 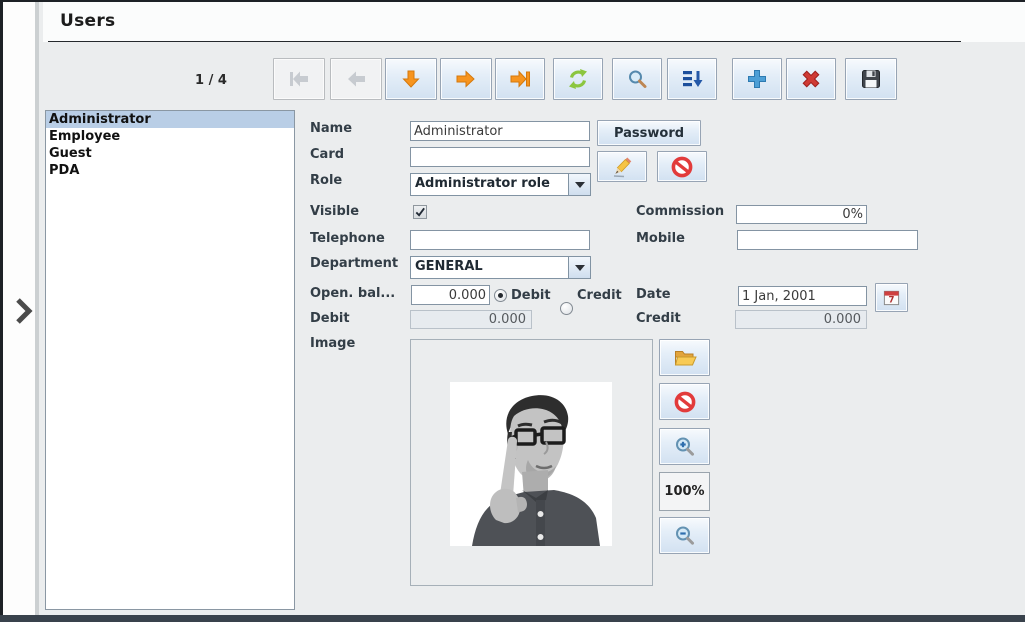 I want to click on user-list-item: Administrator, so click(x=170, y=119).